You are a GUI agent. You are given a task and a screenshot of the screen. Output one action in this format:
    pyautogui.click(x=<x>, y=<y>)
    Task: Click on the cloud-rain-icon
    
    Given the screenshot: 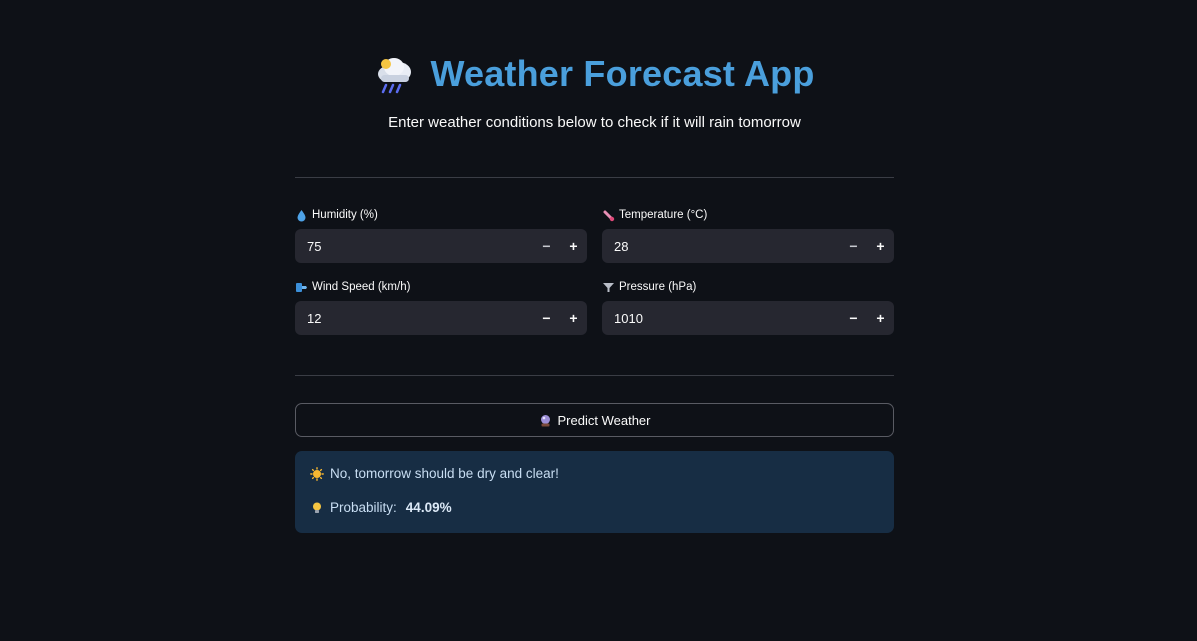 What is the action you would take?
    pyautogui.click(x=395, y=74)
    